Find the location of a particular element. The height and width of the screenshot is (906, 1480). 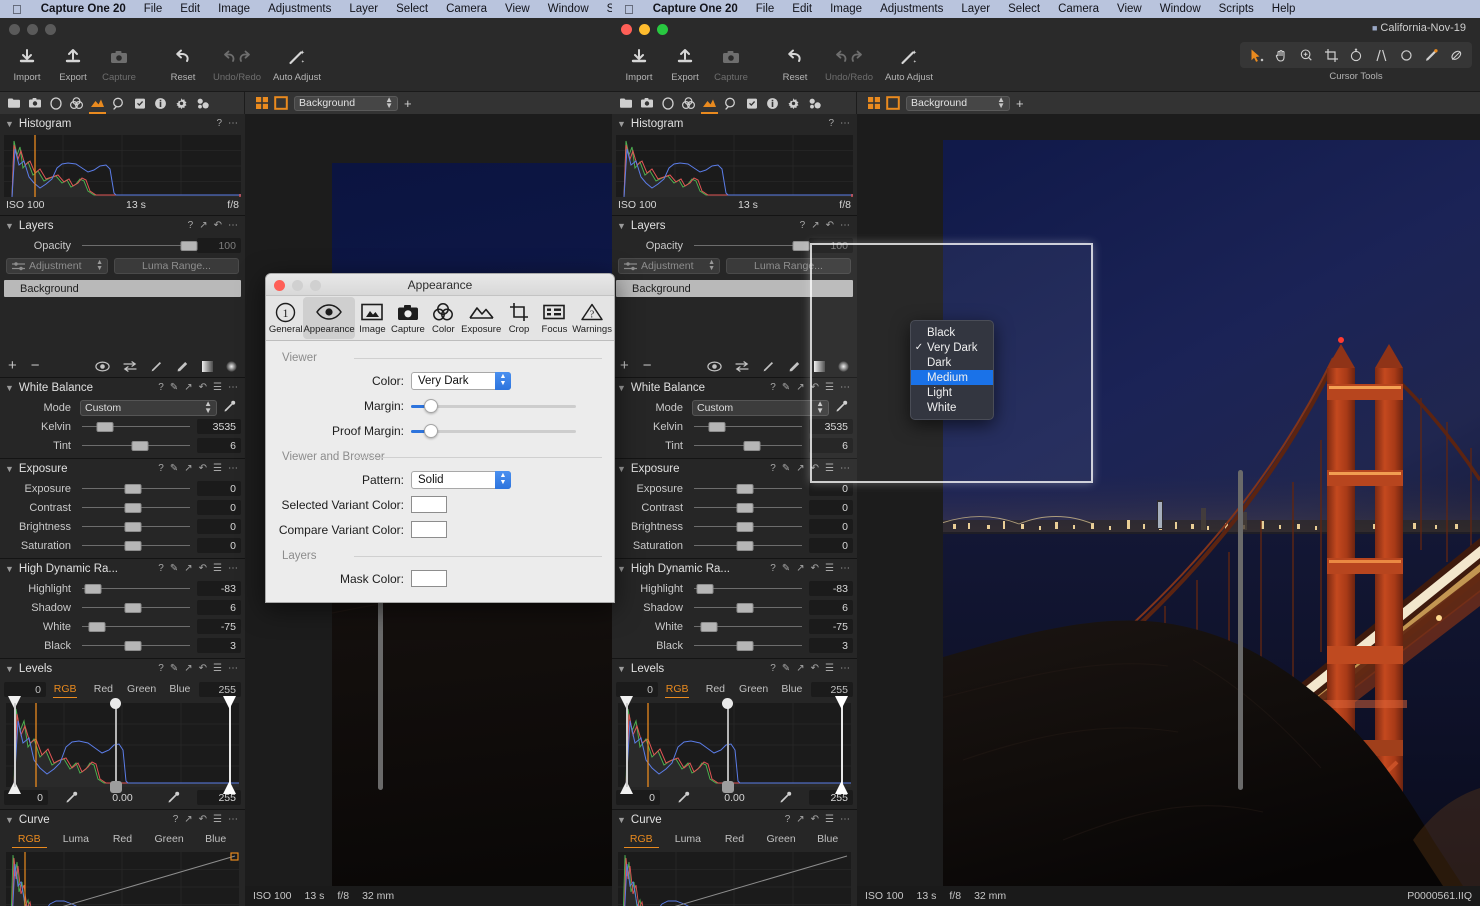

levels-input-min: 0 is located at coordinates (637, 689).